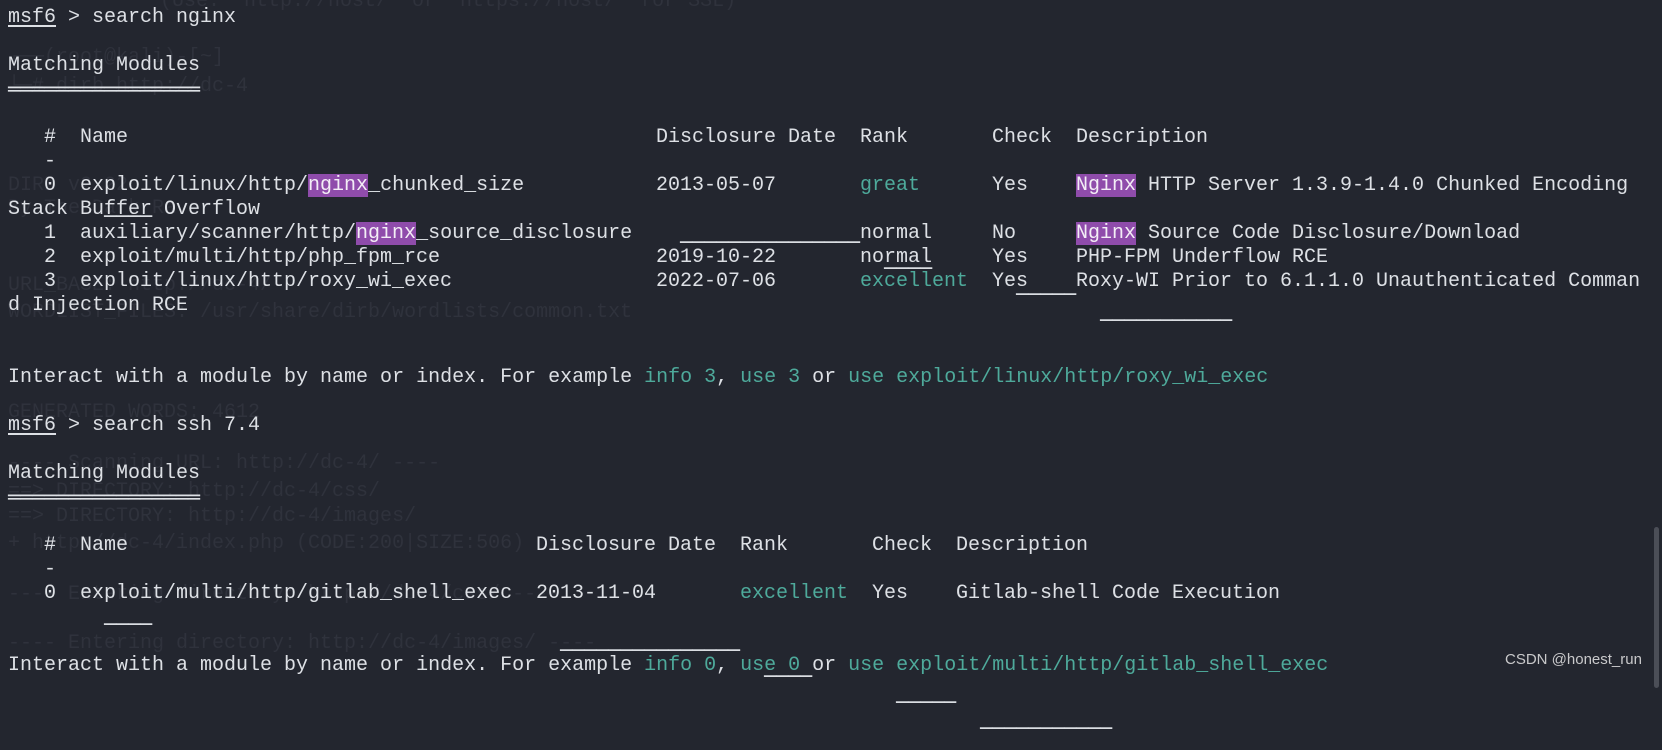 This screenshot has width=1662, height=750. Describe the element at coordinates (828, 426) in the screenshot. I see `command-line: msf6 > search ssh 7.4` at that location.